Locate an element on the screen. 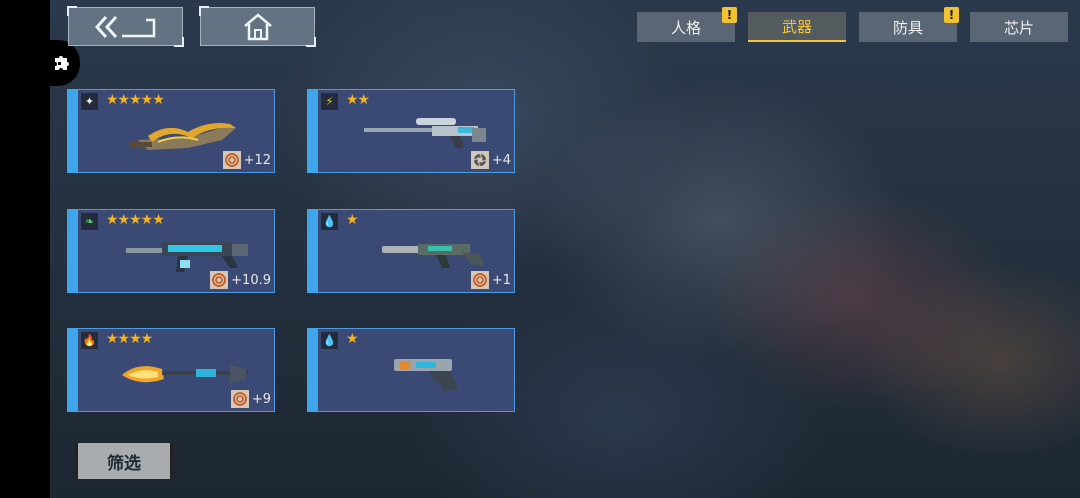 The image size is (1080, 498). sniper-rifle-icon is located at coordinates (425, 133).